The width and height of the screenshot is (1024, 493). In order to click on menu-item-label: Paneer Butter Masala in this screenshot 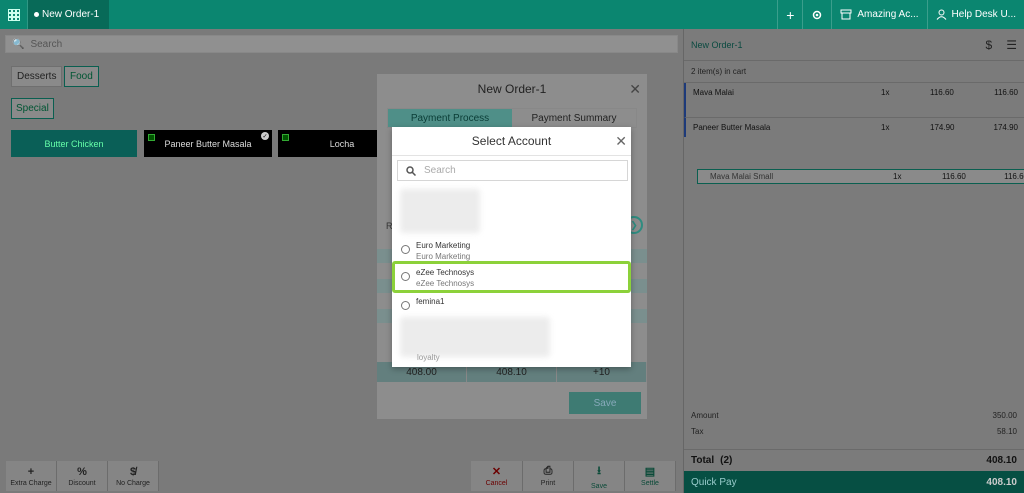, I will do `click(208, 143)`.